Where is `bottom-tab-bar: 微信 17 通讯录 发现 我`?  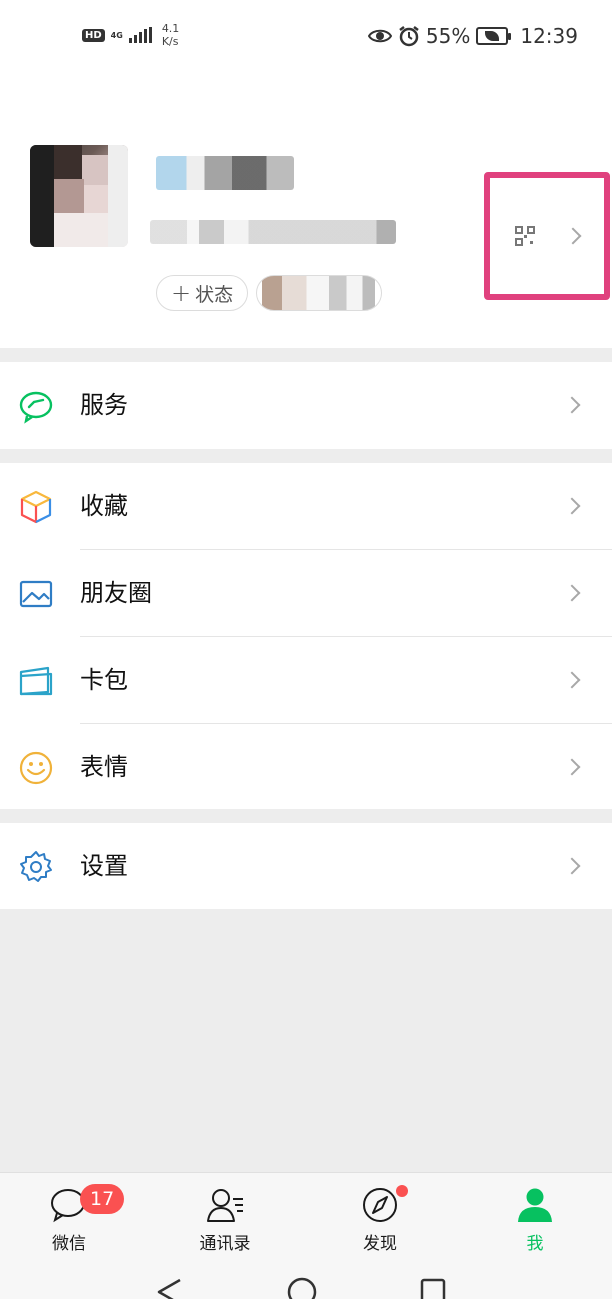
bottom-tab-bar: 微信 17 通讯录 发现 我 is located at coordinates (306, 1214).